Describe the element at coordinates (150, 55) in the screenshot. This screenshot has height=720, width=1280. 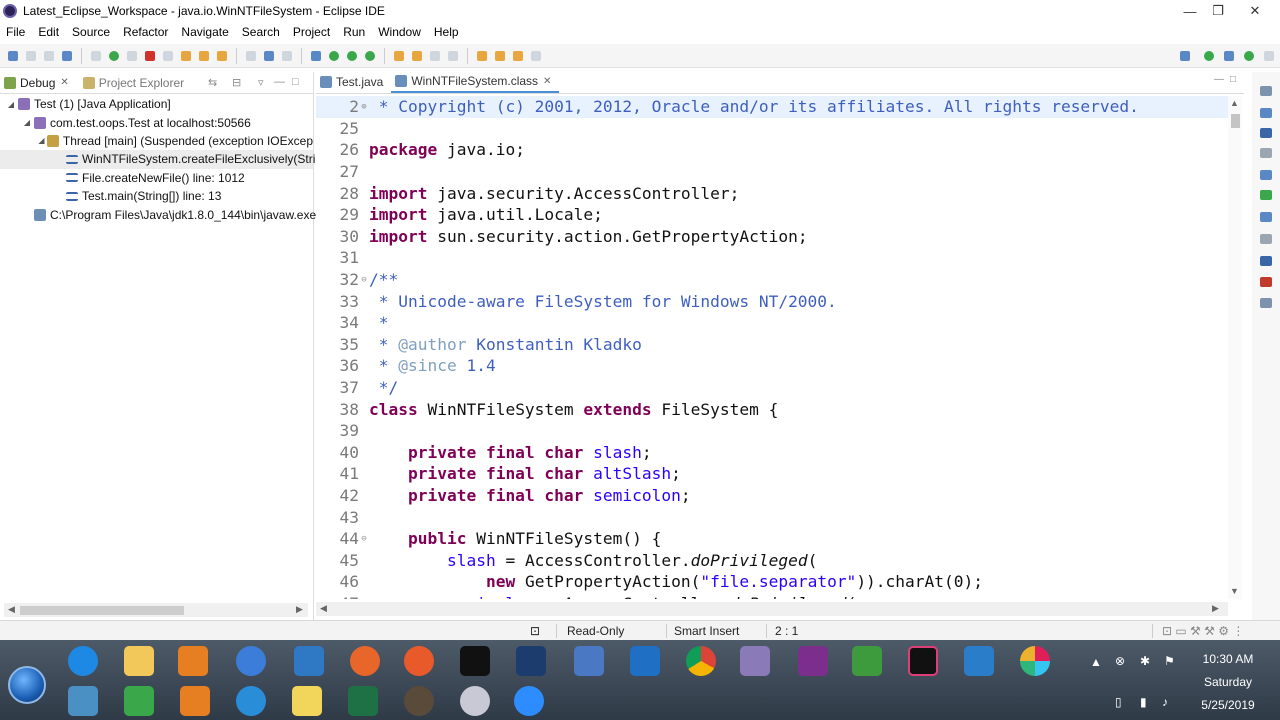
I see `terminate-icon` at that location.